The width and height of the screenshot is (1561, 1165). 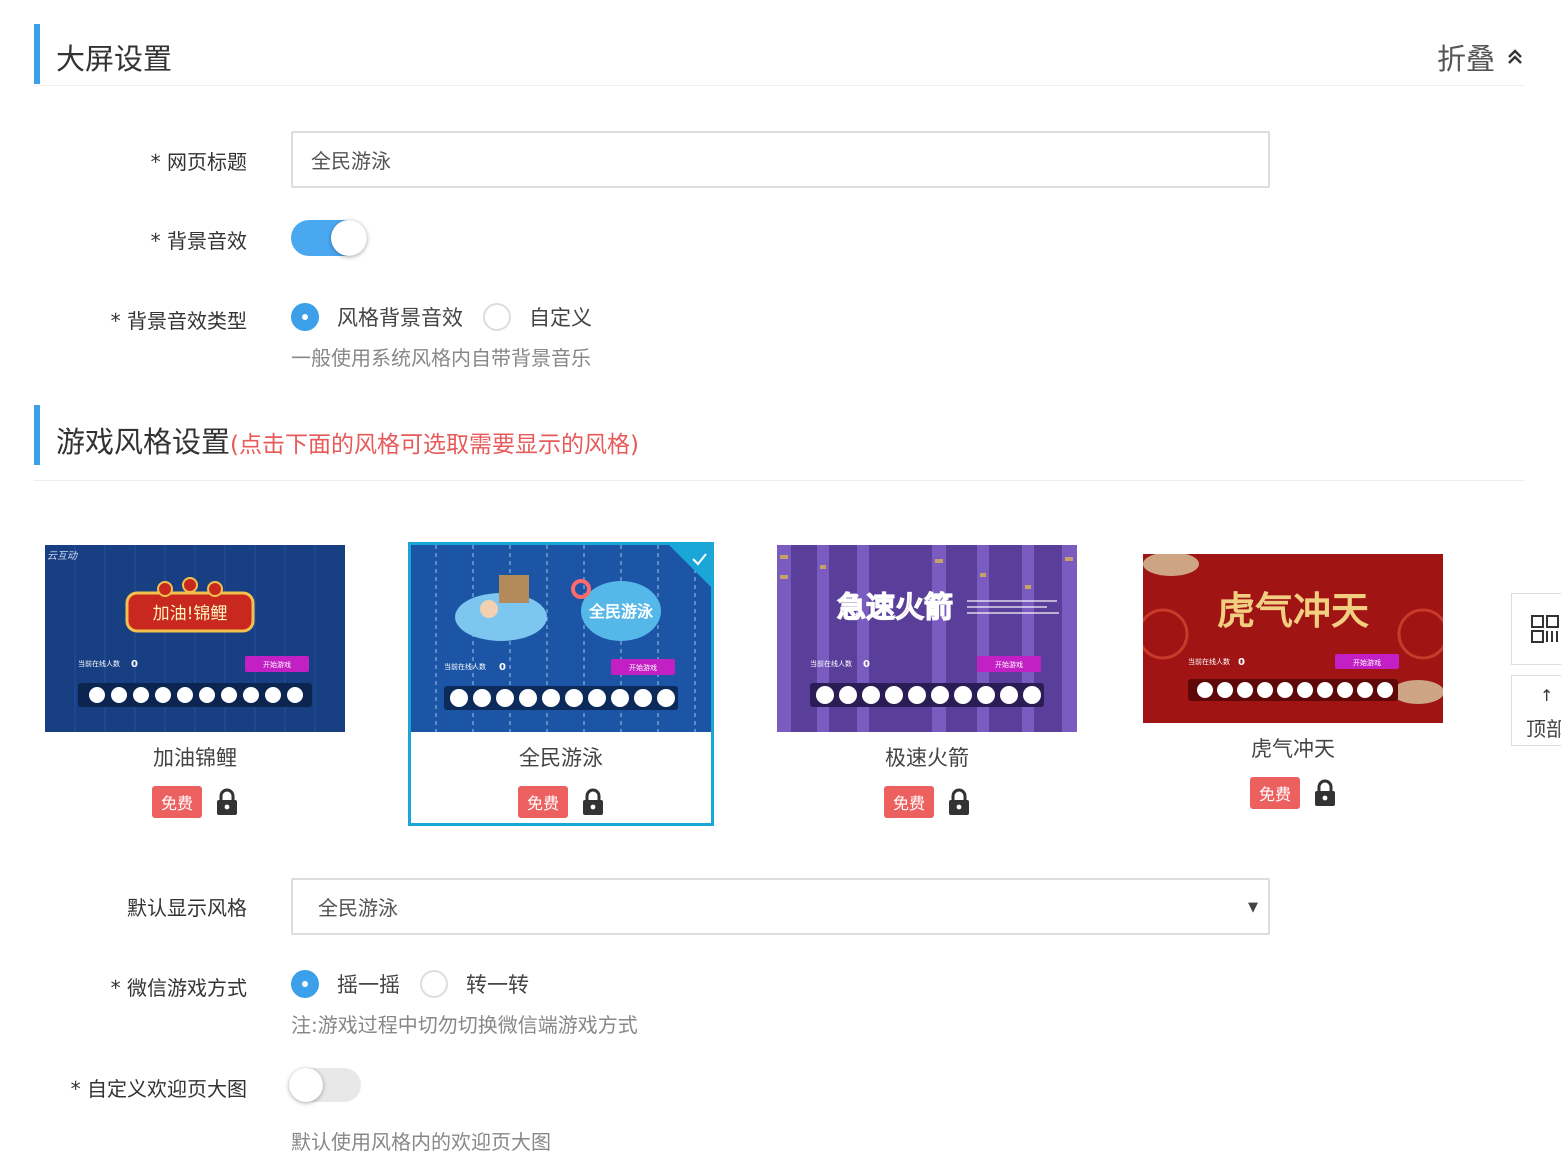 I want to click on style-thumbnail: 急速火箭 当前在线人数 0 开始游戏, so click(x=927, y=638).